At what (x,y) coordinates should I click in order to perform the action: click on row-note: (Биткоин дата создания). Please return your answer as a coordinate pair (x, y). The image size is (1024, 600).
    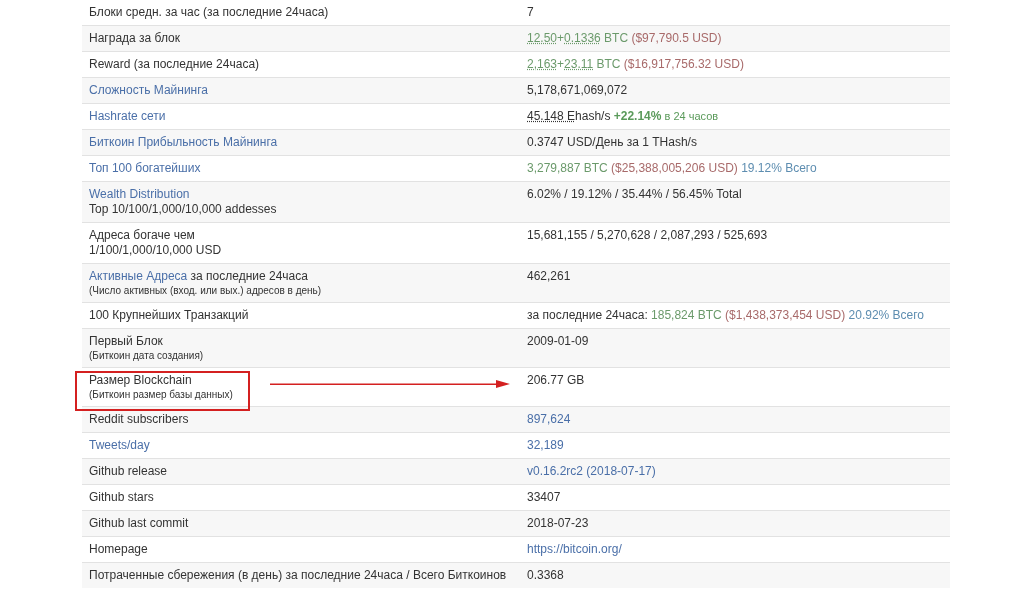
    Looking at the image, I should click on (146, 355).